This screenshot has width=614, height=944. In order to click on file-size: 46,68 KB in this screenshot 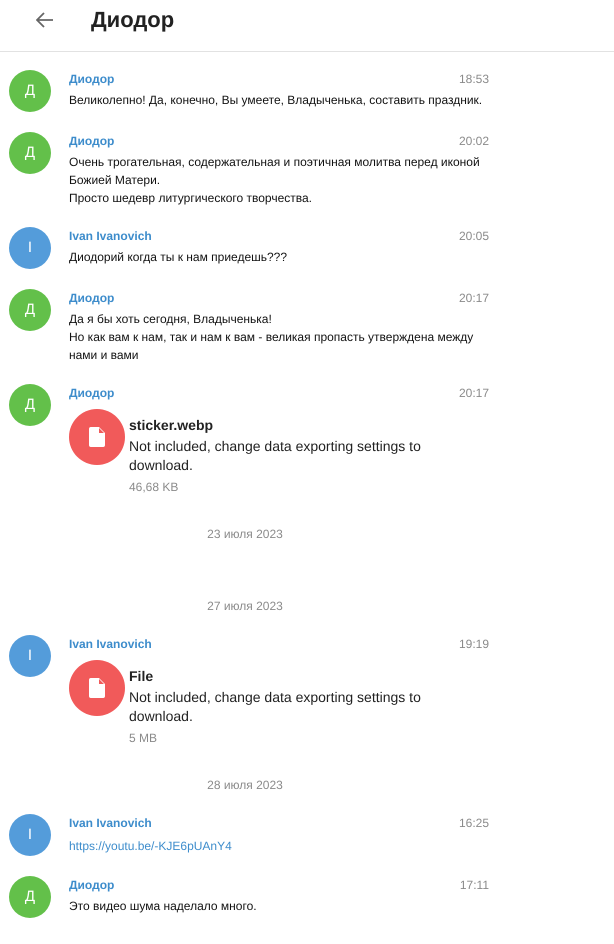, I will do `click(154, 487)`.